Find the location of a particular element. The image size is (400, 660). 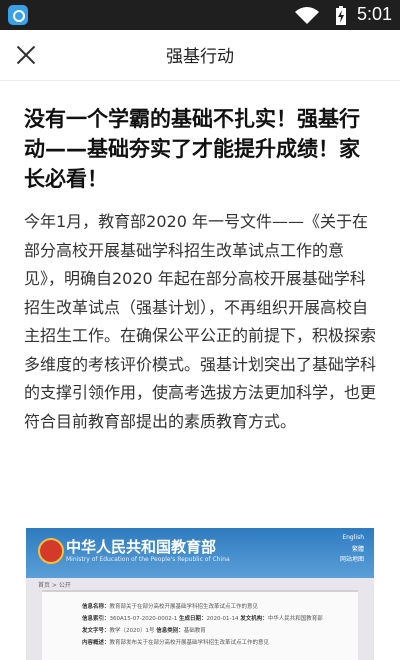

national-emblem-icon is located at coordinates (51, 551).